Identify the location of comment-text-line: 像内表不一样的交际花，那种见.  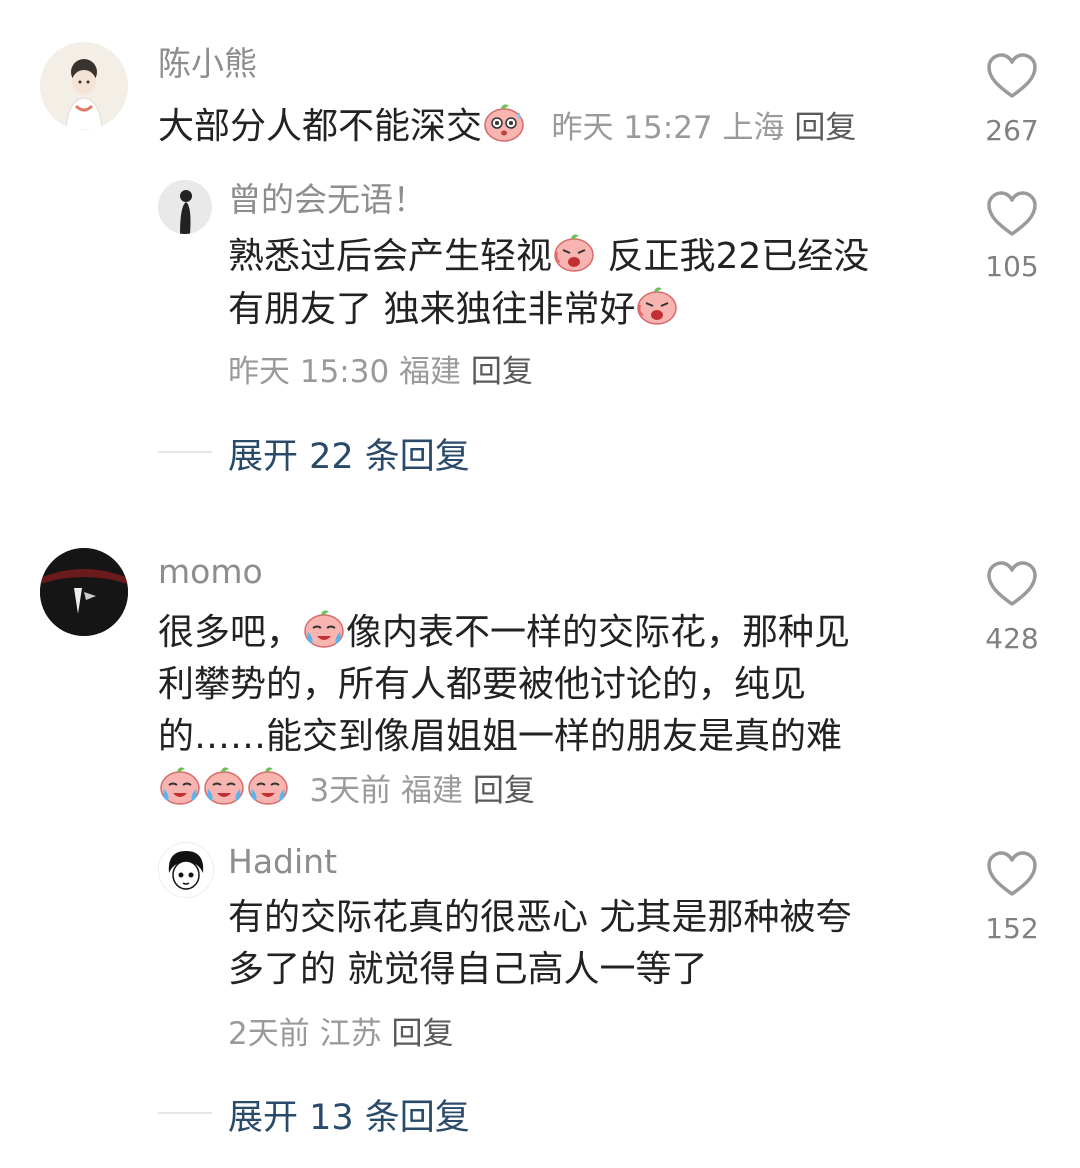
(598, 632).